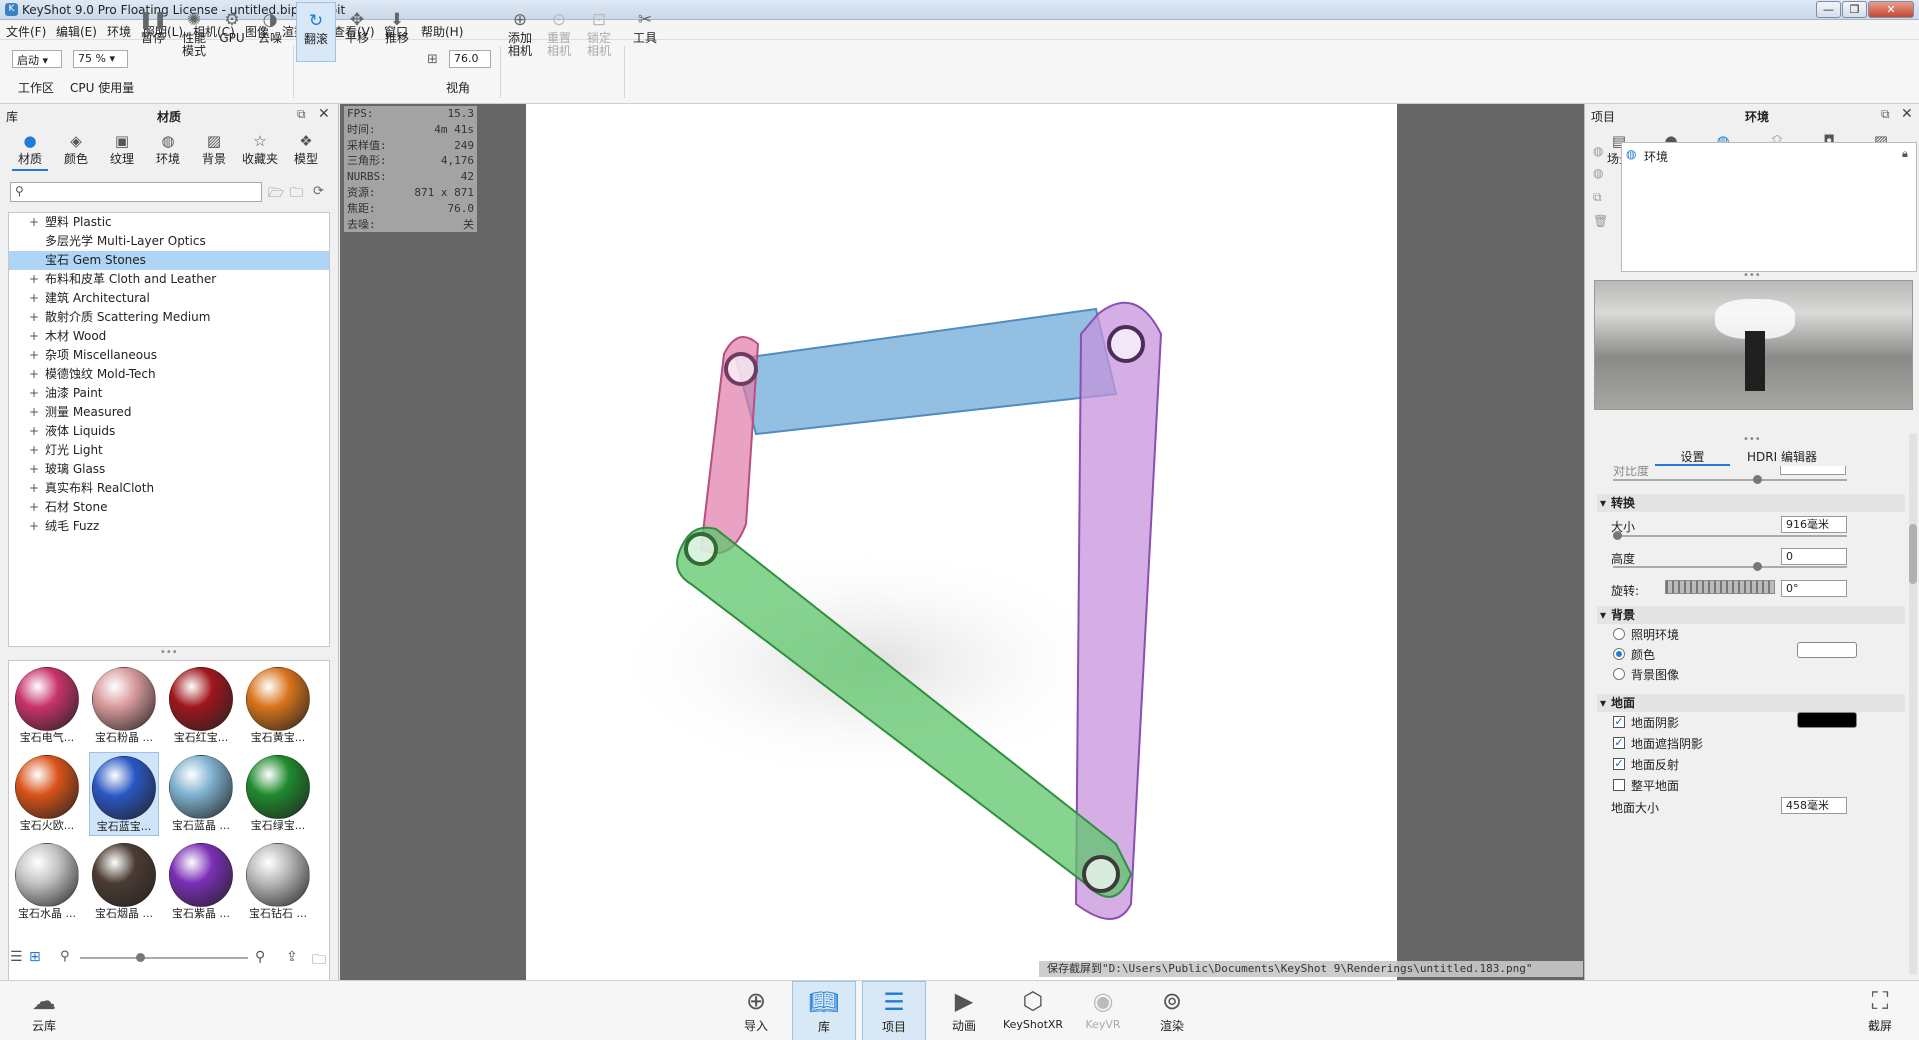  Describe the element at coordinates (270, 32) in the screenshot. I see `denoise-button: ◑ 去噪` at that location.